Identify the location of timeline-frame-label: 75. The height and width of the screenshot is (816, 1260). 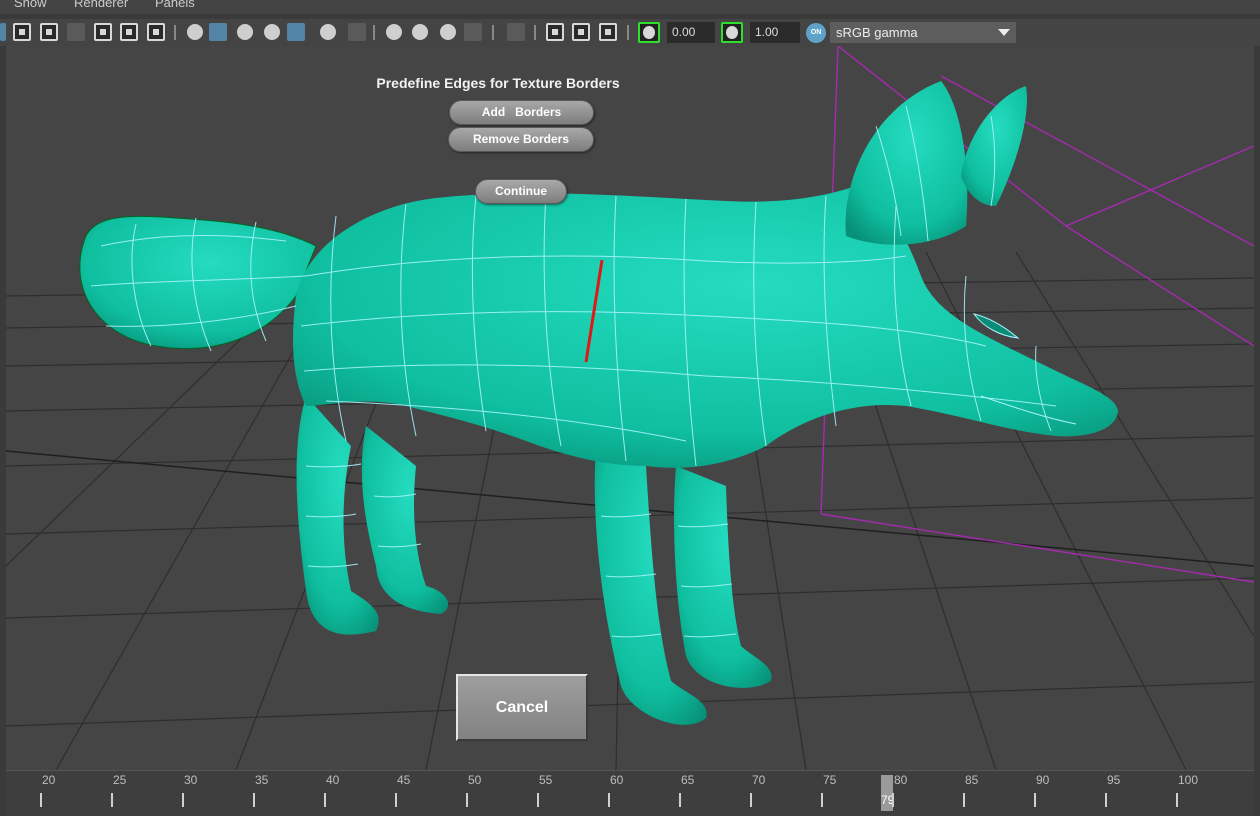
(830, 780).